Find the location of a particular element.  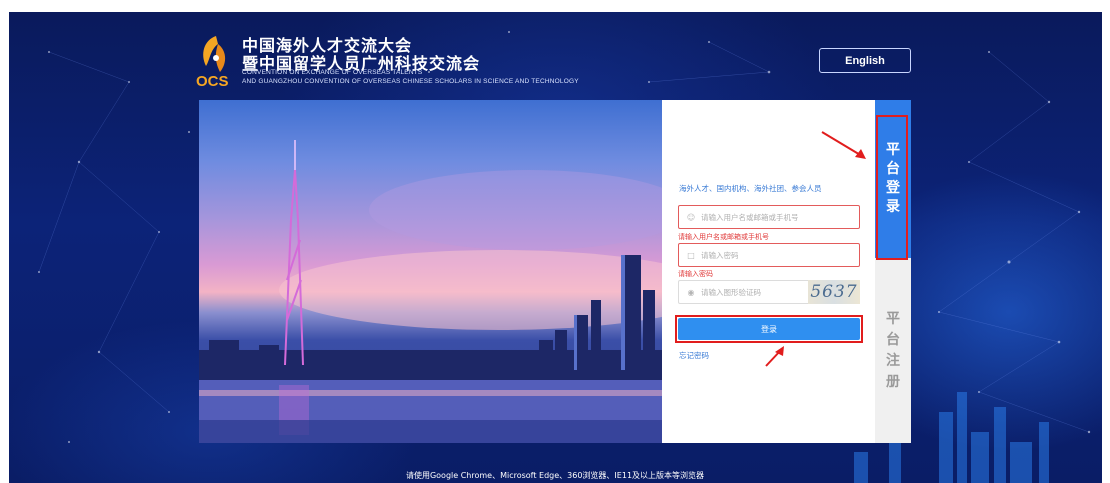

annotation-box-login-tab is located at coordinates (892, 187).